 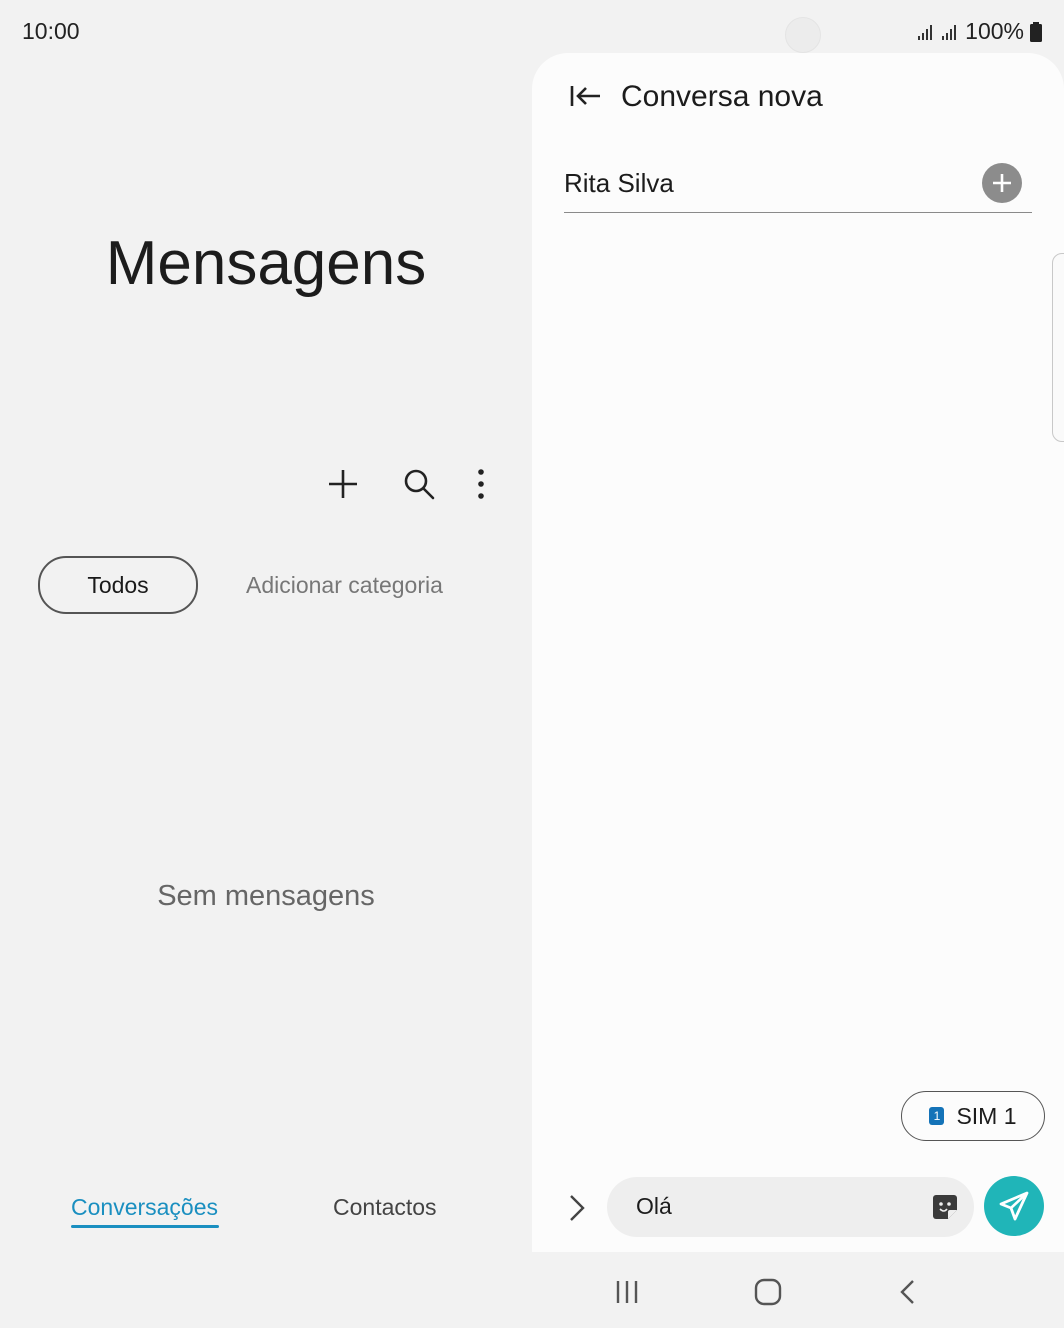 I want to click on expand-attachments-button, so click(x=577, y=1208).